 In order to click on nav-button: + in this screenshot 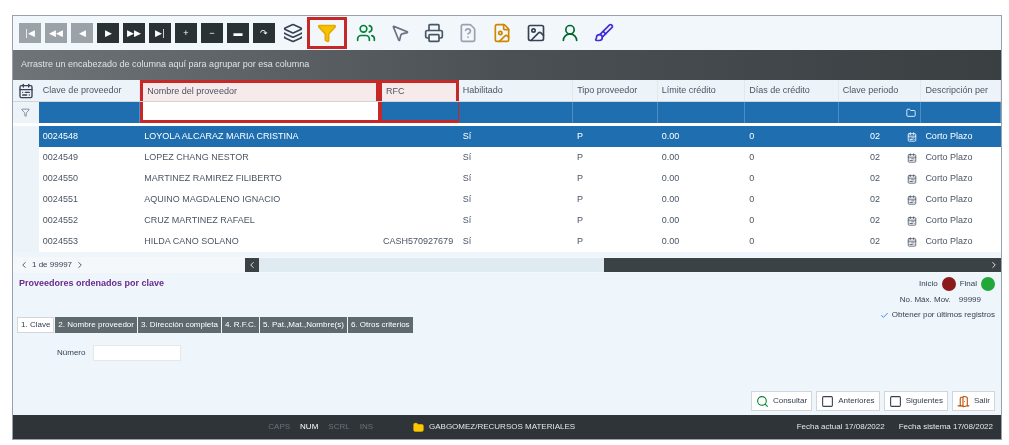, I will do `click(186, 33)`.